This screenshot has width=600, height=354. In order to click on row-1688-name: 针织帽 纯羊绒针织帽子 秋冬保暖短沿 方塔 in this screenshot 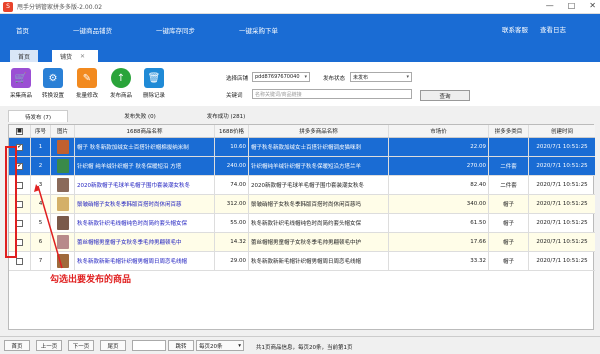, I will do `click(145, 166)`.